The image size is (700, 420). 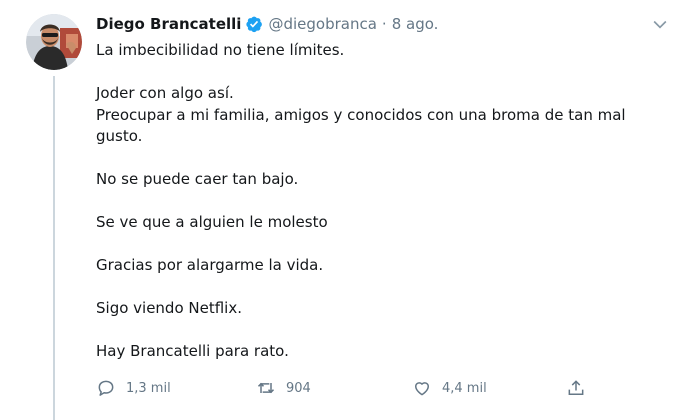 What do you see at coordinates (660, 24) in the screenshot?
I see `chevron-down-icon` at bounding box center [660, 24].